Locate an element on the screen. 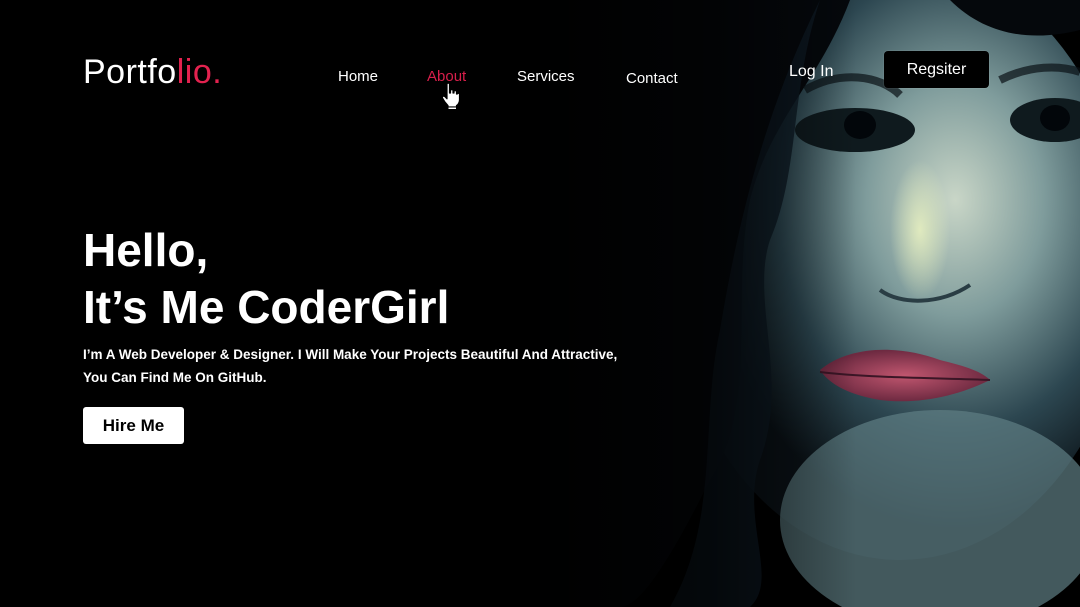 The image size is (1080, 607). nav-link-services: Services is located at coordinates (546, 76).